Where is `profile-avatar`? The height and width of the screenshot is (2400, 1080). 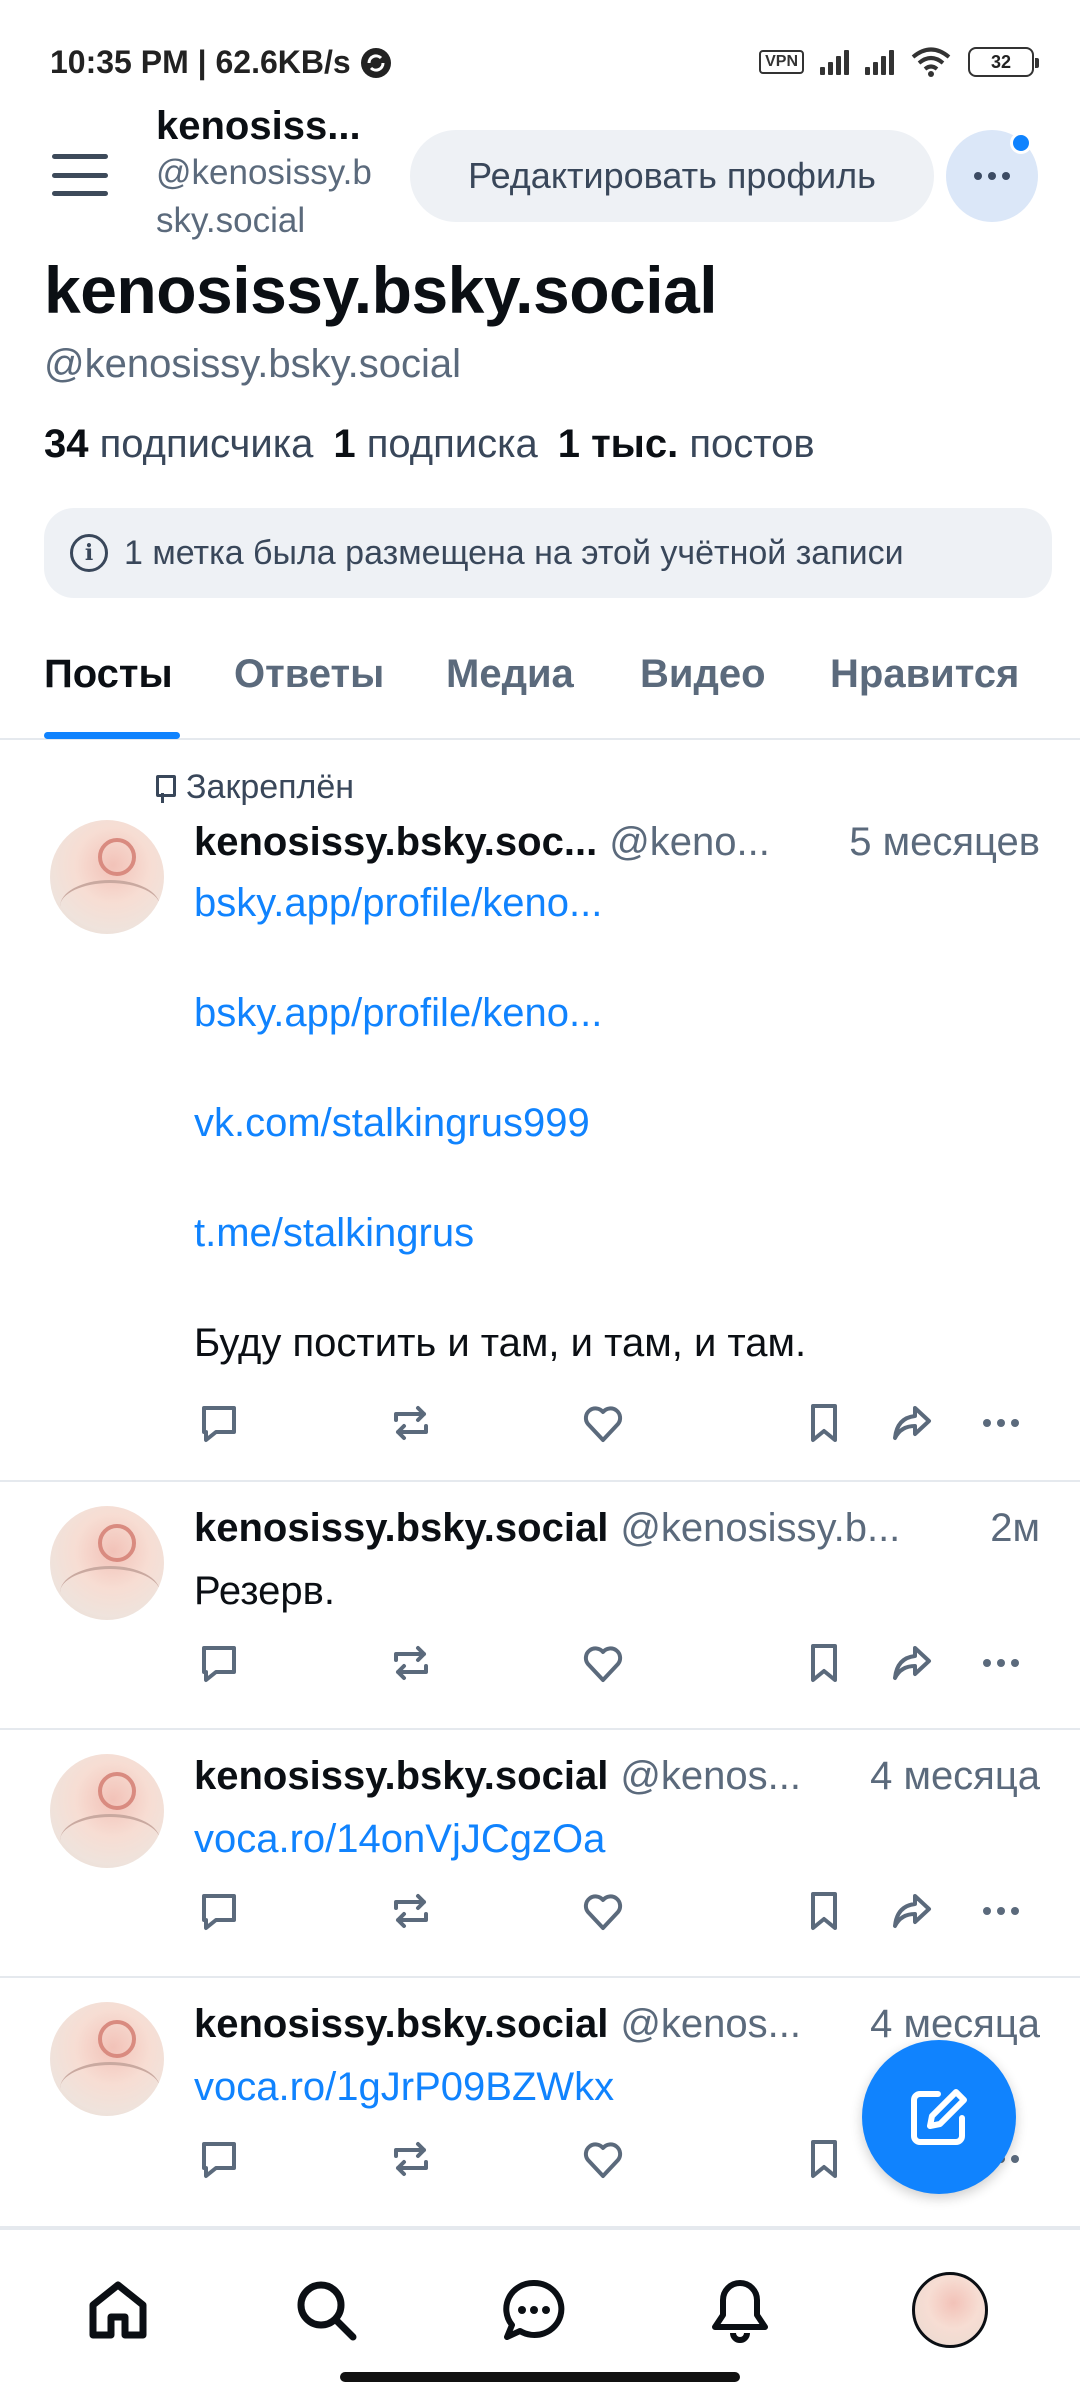 profile-avatar is located at coordinates (950, 2310).